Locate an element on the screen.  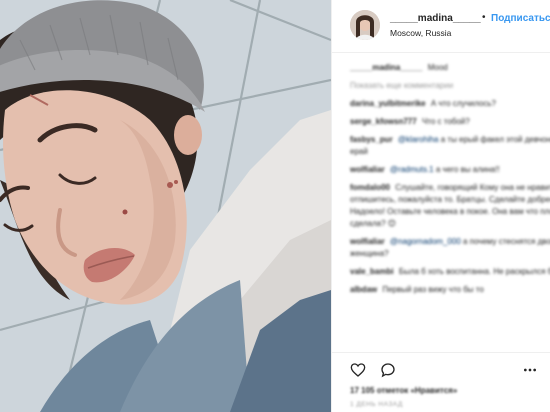
comment-mention: @radmuts.1 is located at coordinates (412, 169).